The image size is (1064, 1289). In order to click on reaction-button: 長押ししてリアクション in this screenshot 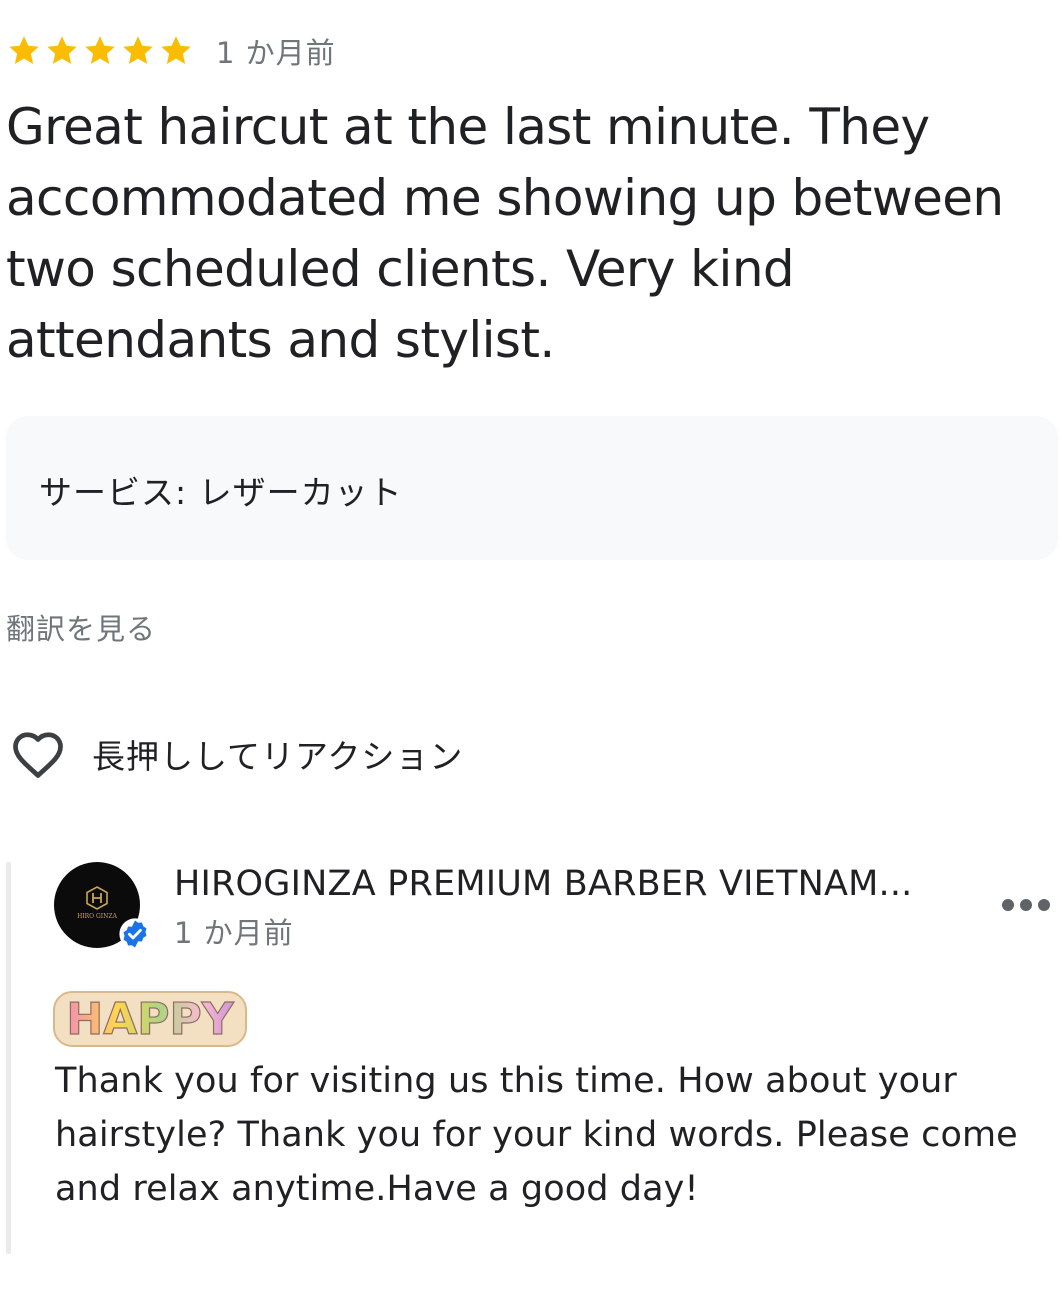, I will do `click(235, 754)`.